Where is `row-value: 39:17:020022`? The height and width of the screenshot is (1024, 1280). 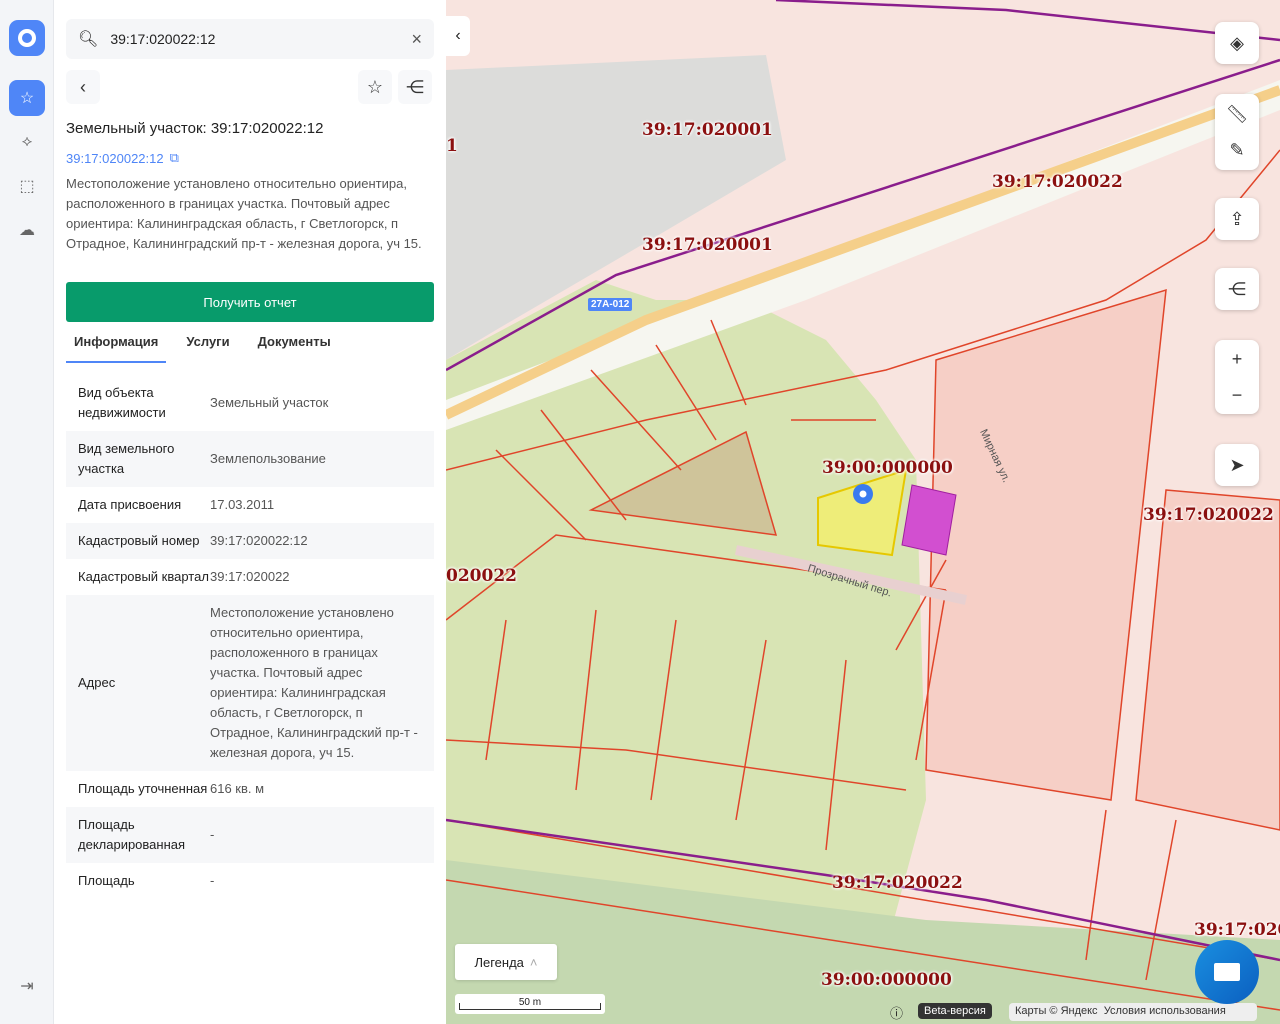 row-value: 39:17:020022 is located at coordinates (250, 576).